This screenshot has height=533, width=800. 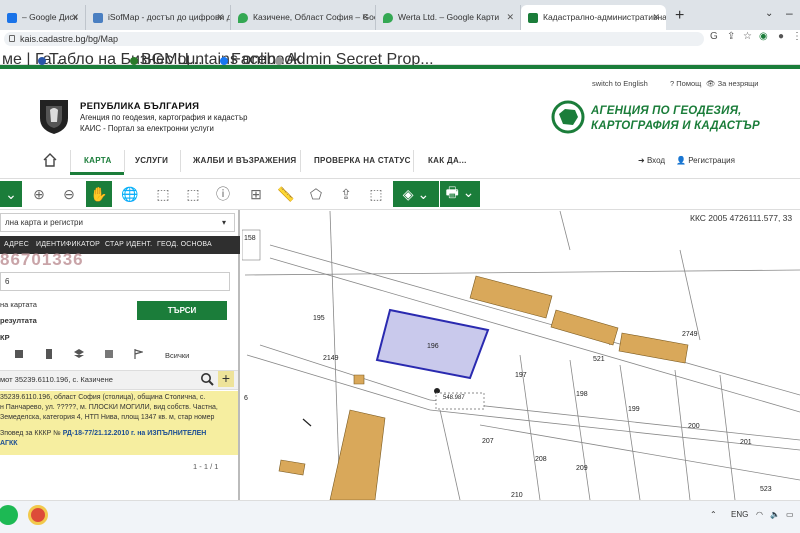 I want to click on nav-status-check: ПРОВЕРКА НА СТАТУС, so click(x=362, y=160).